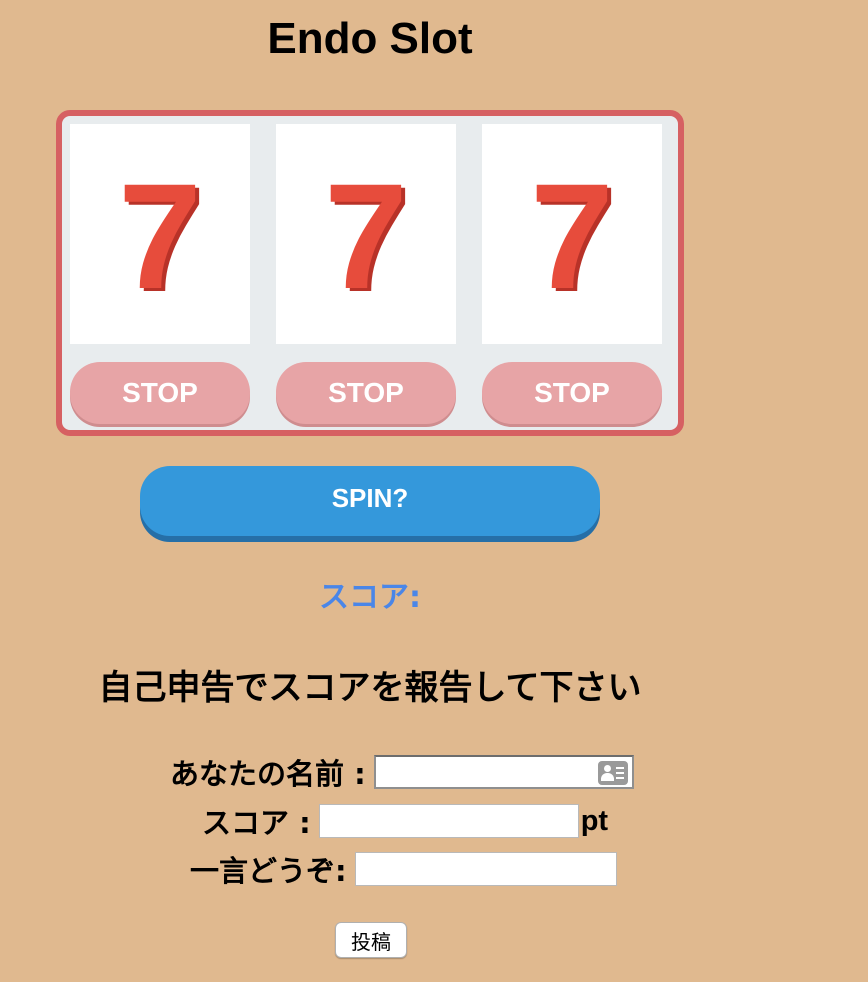  What do you see at coordinates (370, 501) in the screenshot?
I see `spin-button: SPIN?` at bounding box center [370, 501].